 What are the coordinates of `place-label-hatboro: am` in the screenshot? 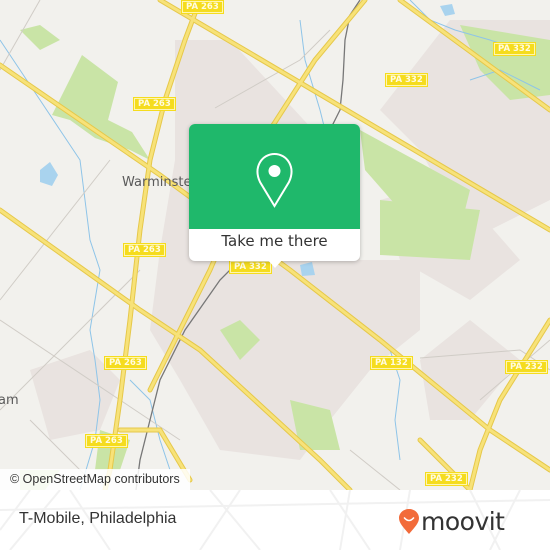 It's located at (9, 400).